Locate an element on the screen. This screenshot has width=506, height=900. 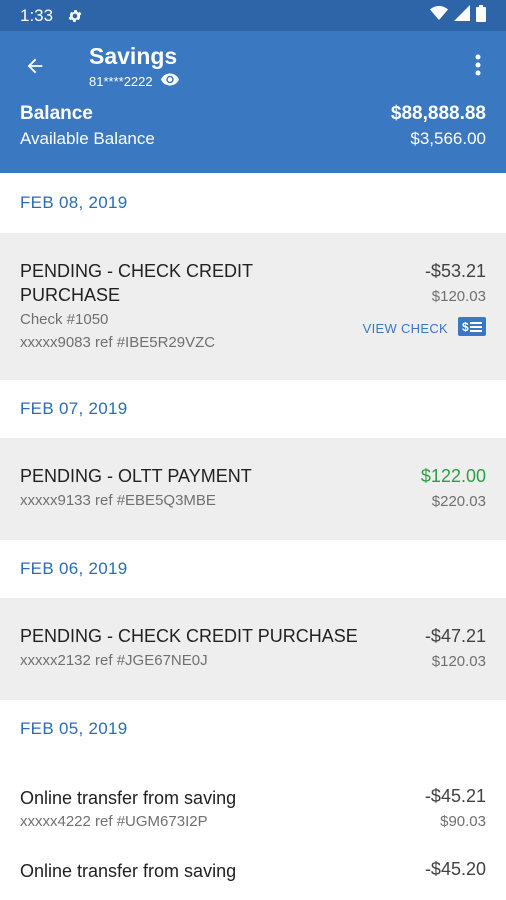
account-number-row: 81****2222 is located at coordinates (134, 81).